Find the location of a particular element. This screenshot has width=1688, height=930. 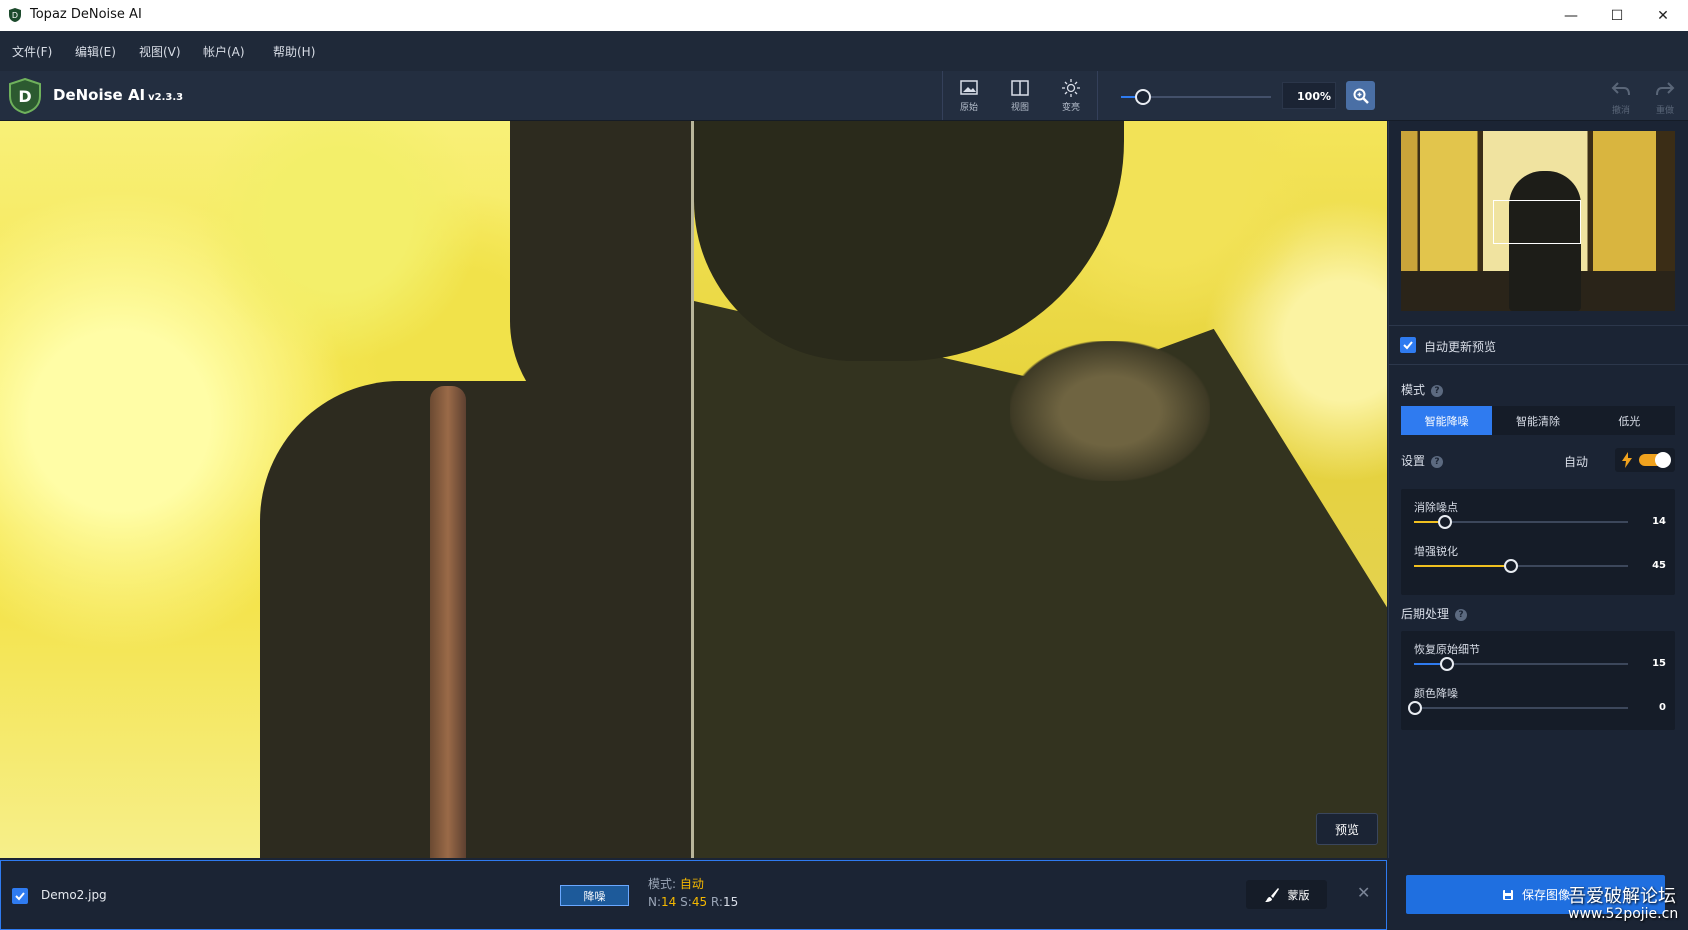

post-title-text: 后期处理 is located at coordinates (1425, 614).